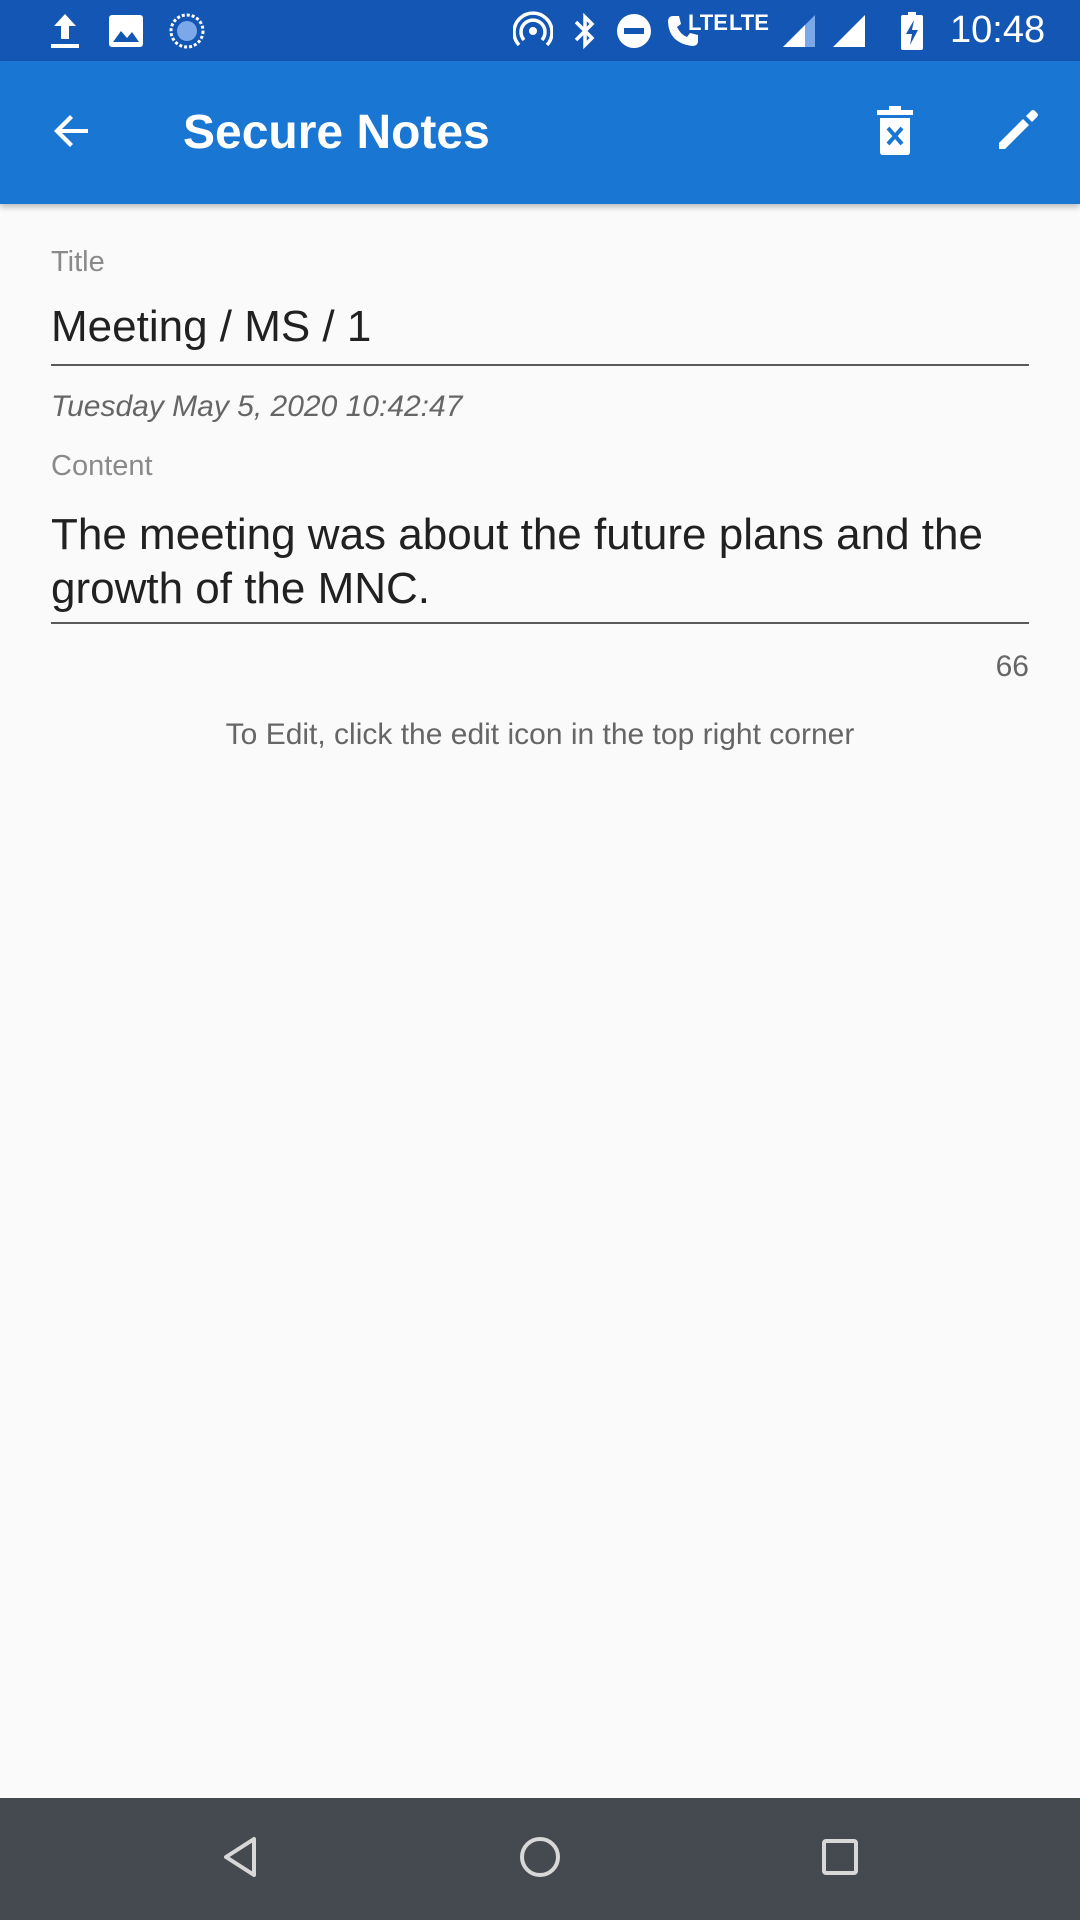  What do you see at coordinates (1012, 666) in the screenshot?
I see `character-counter: 66` at bounding box center [1012, 666].